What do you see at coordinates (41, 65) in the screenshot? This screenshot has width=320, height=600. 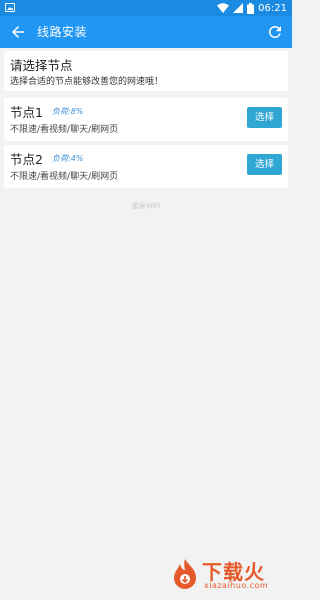 I see `intro-heading: 请选择节点` at bounding box center [41, 65].